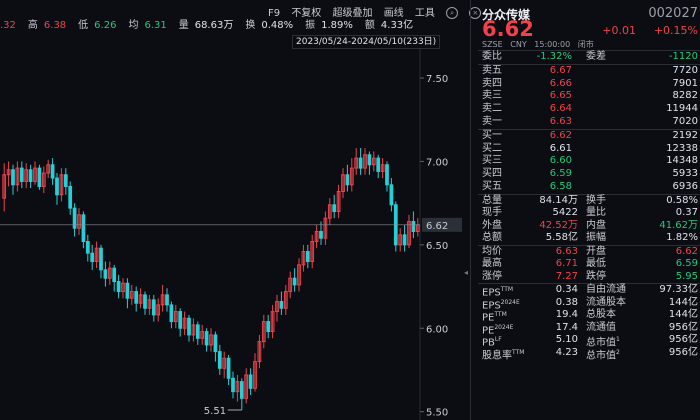  I want to click on order-row: 买三 6.60 14348, so click(587, 161).